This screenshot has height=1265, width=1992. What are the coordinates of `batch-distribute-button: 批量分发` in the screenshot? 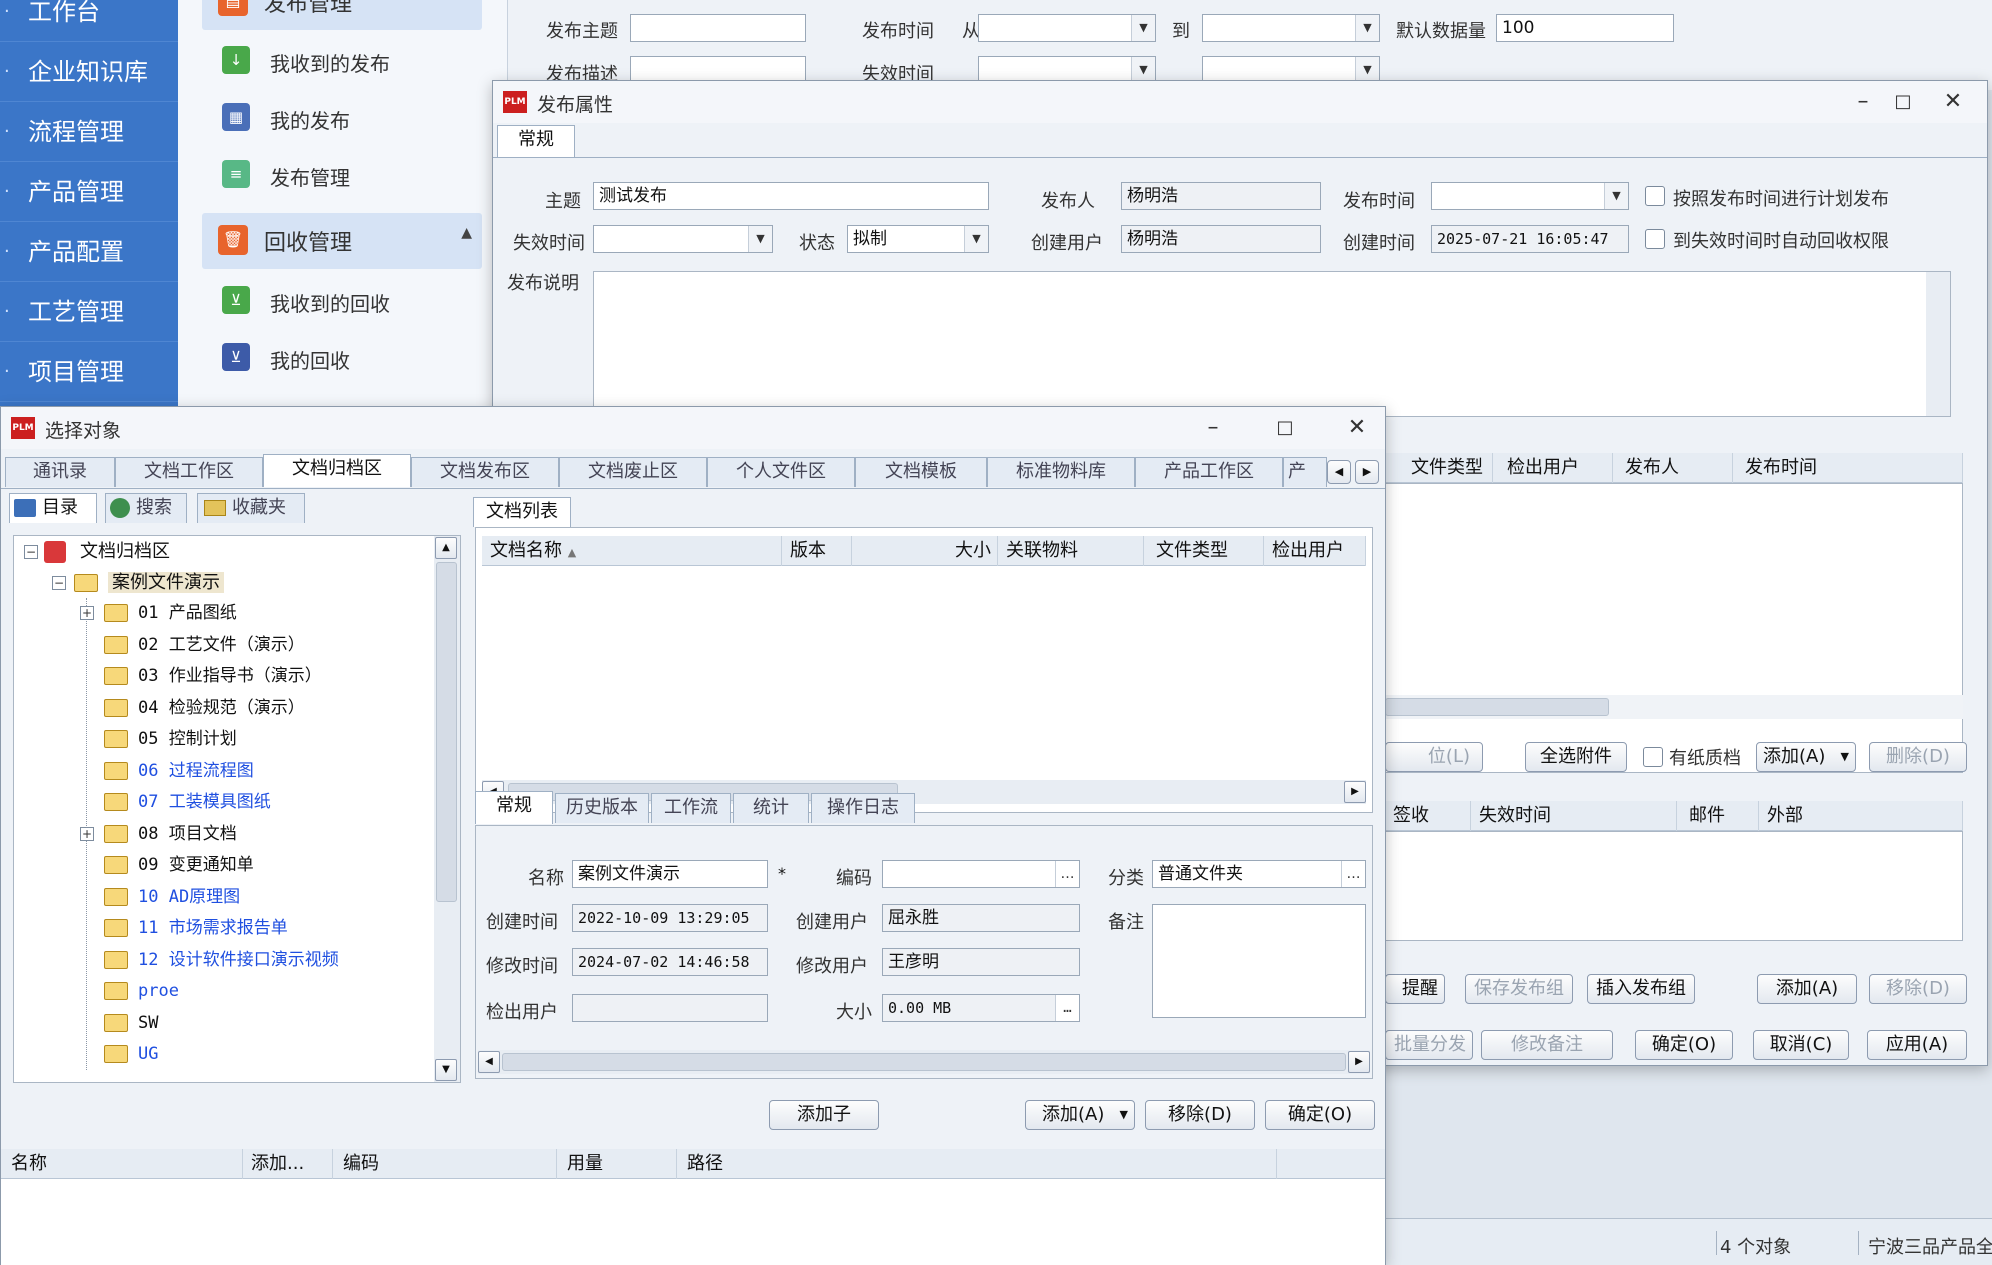 It's located at (1429, 1045).